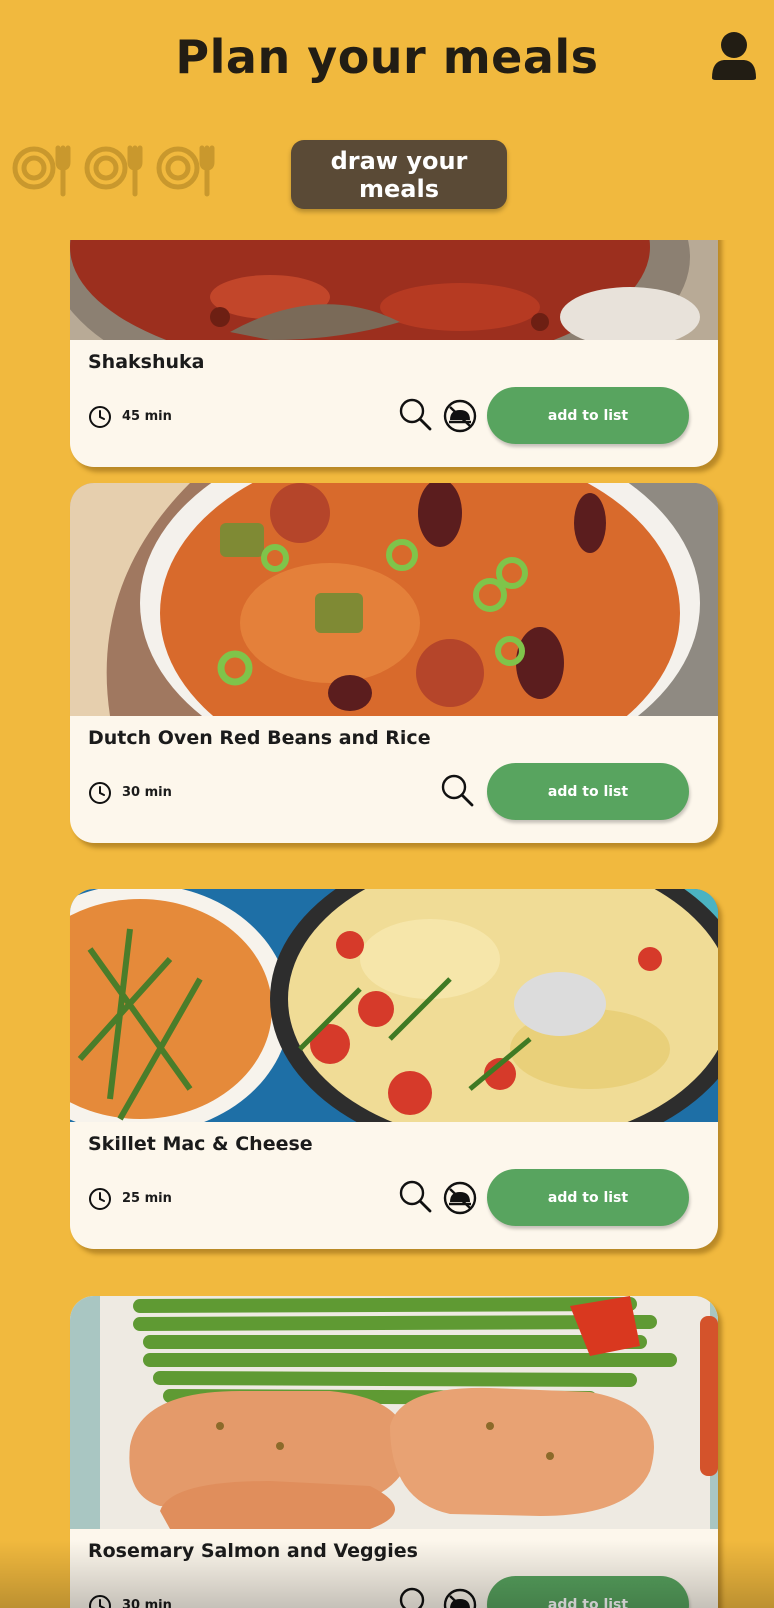 Image resolution: width=774 pixels, height=1608 pixels. I want to click on recipe-photo-salmon, so click(394, 1412).